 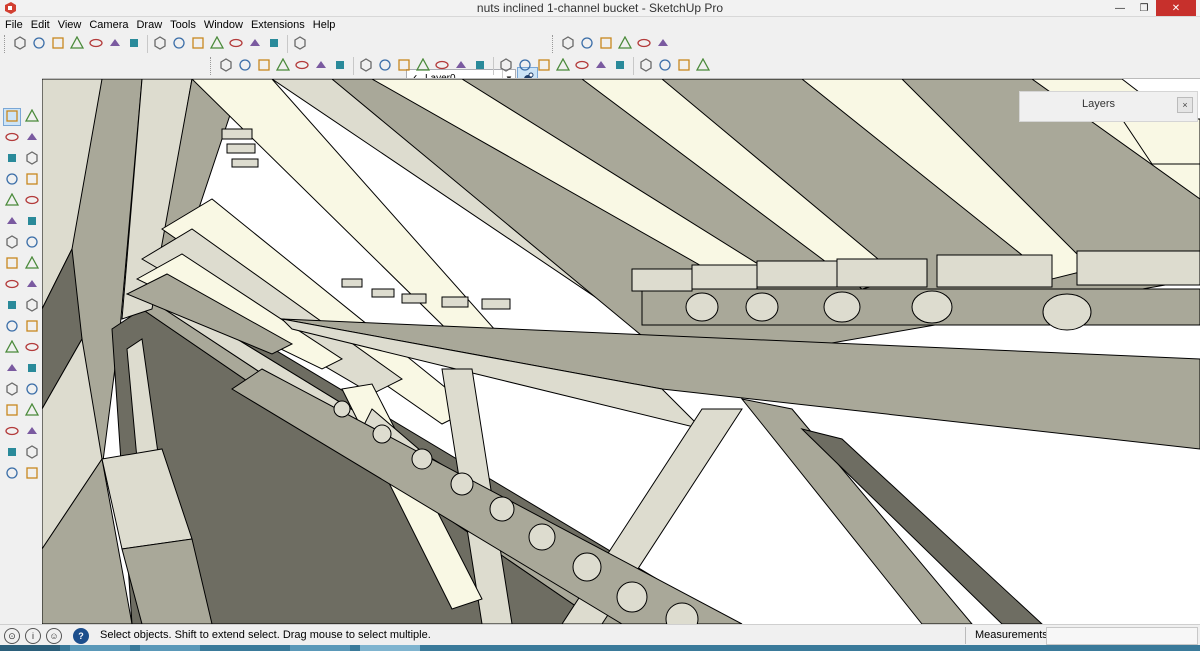 What do you see at coordinates (32, 243) in the screenshot?
I see `three-point-arc-tool-button` at bounding box center [32, 243].